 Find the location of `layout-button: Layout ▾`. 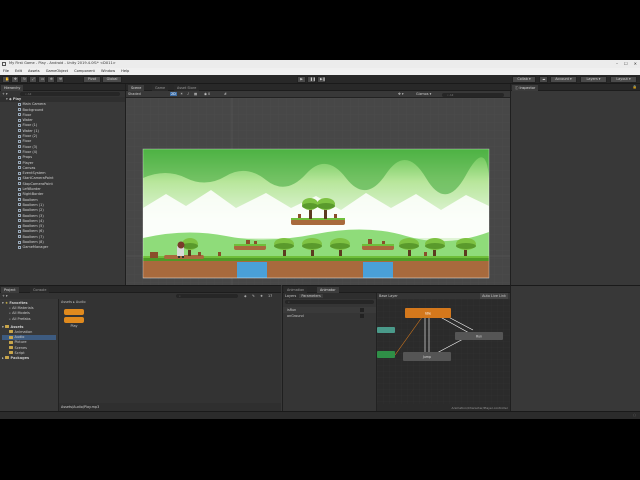

layout-button: Layout ▾ is located at coordinates (623, 79).